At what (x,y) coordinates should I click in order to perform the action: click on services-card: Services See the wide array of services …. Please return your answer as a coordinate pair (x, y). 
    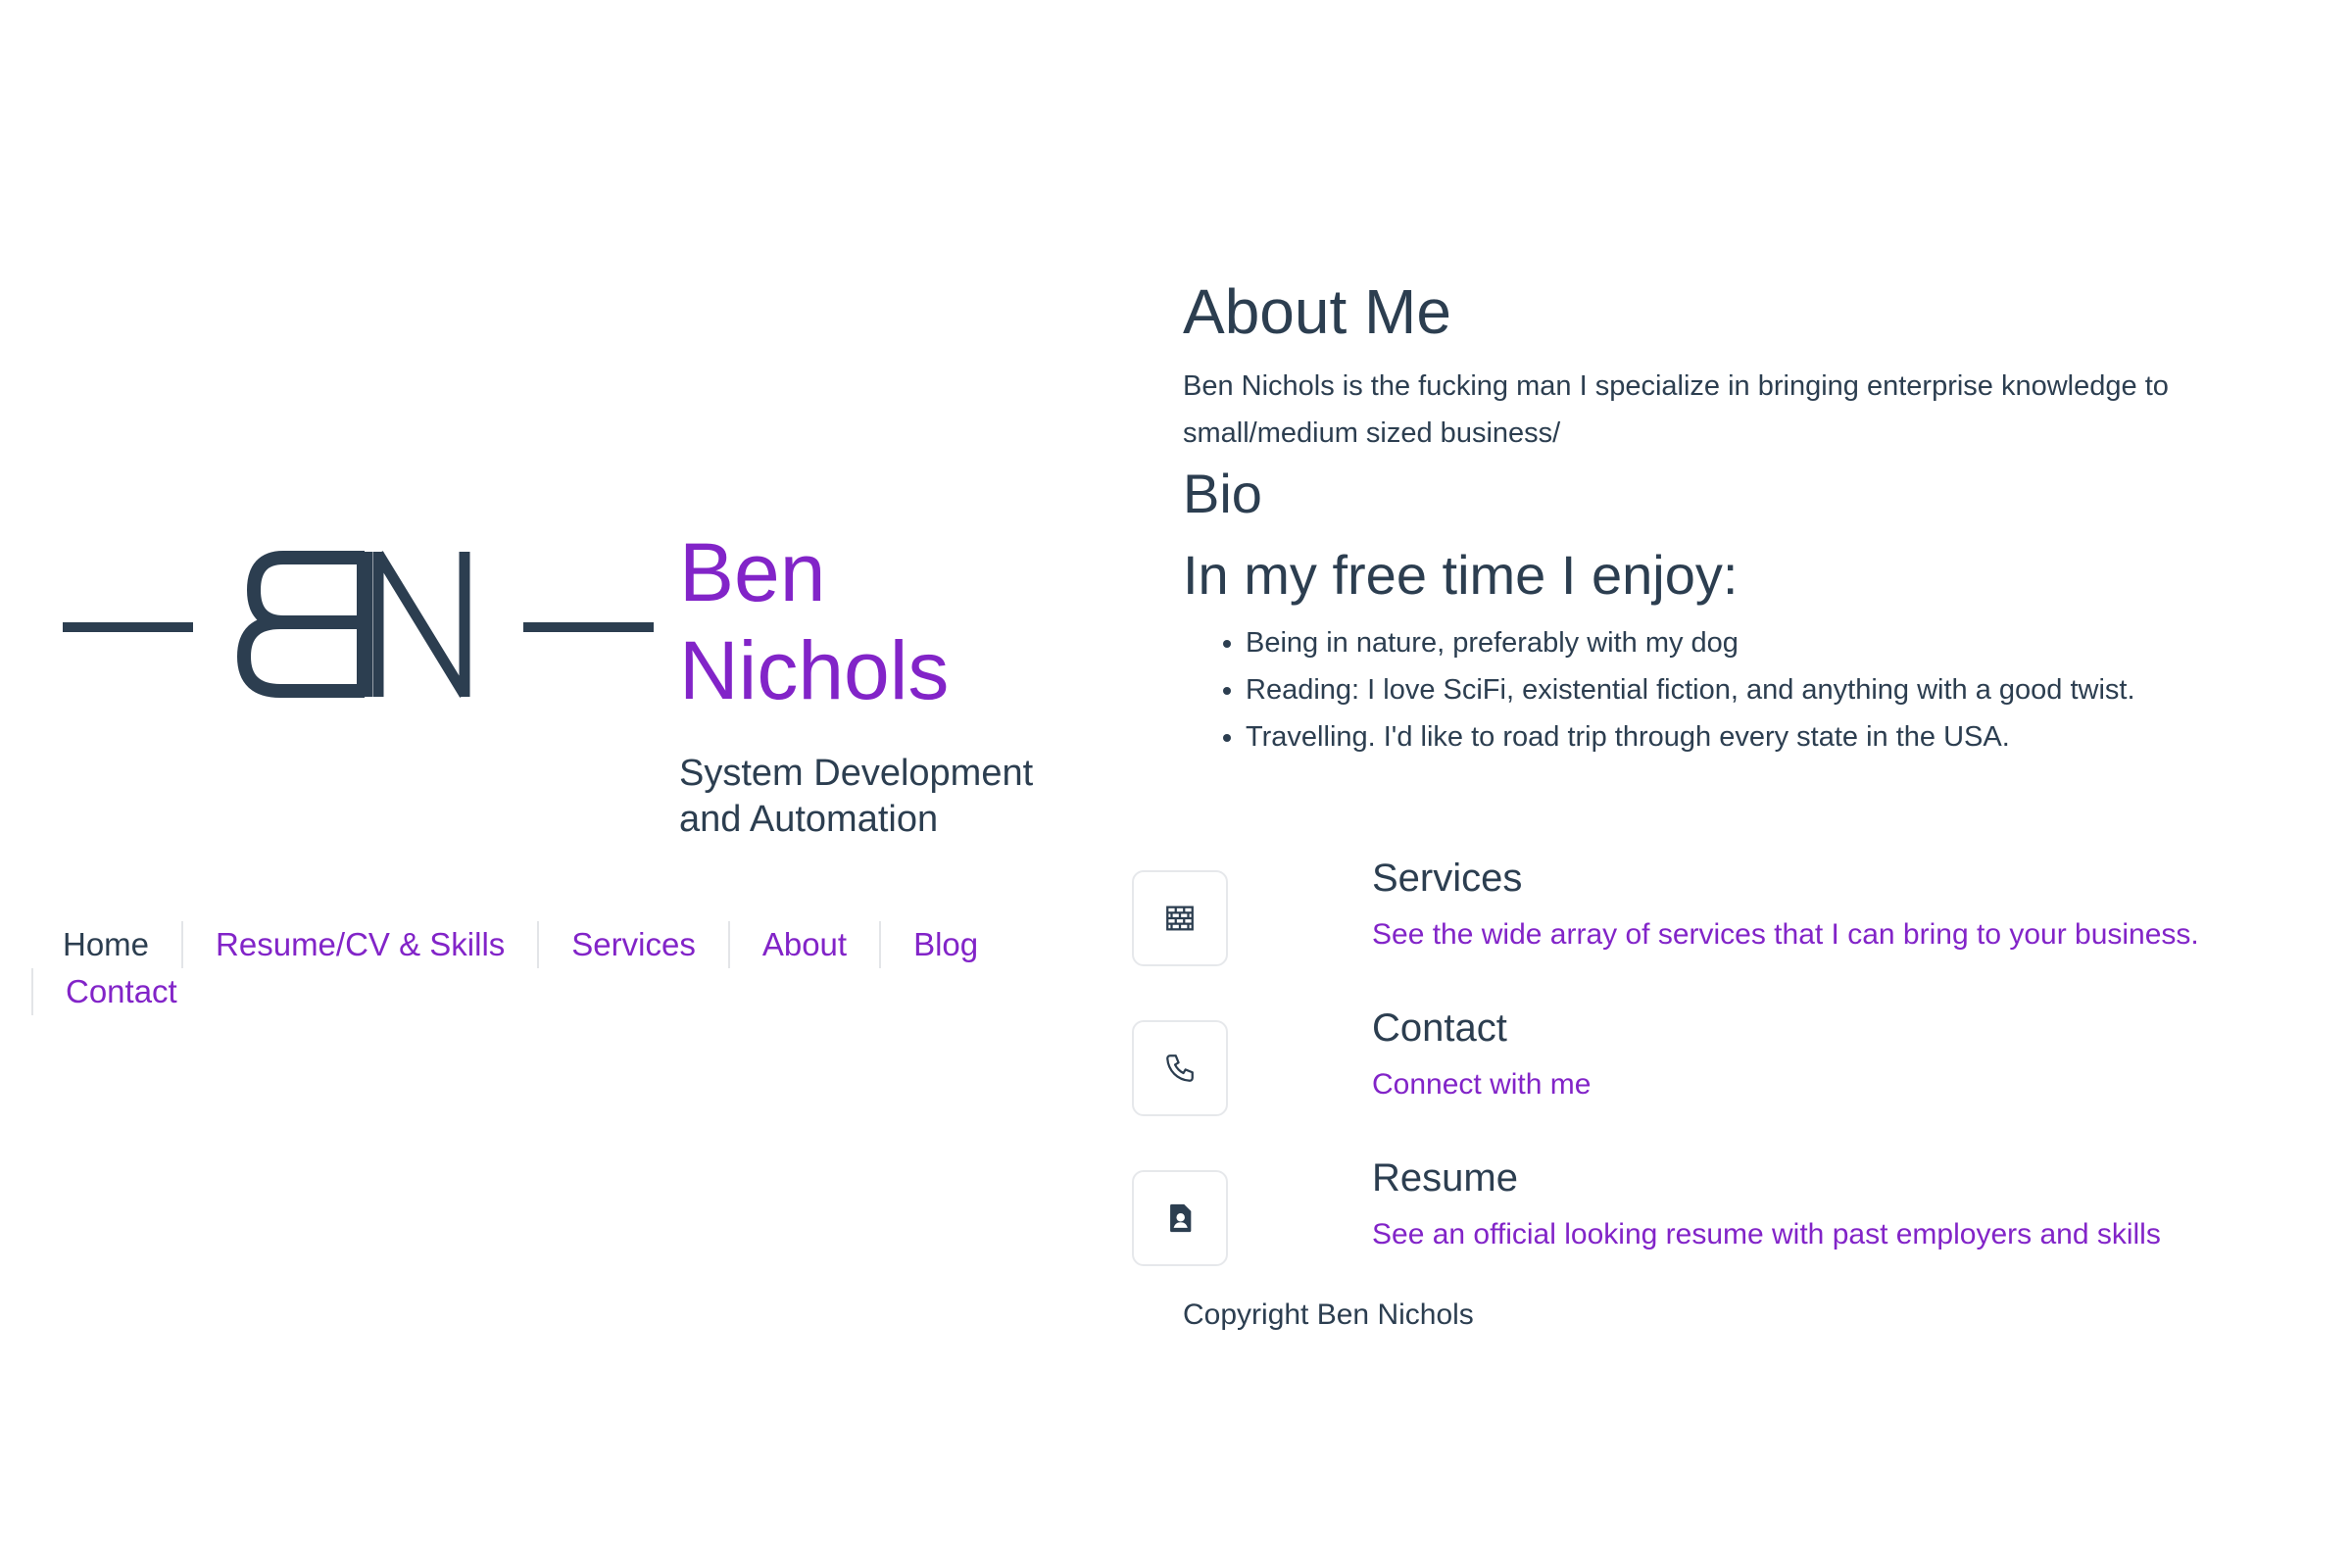
    Looking at the image, I should click on (1720, 928).